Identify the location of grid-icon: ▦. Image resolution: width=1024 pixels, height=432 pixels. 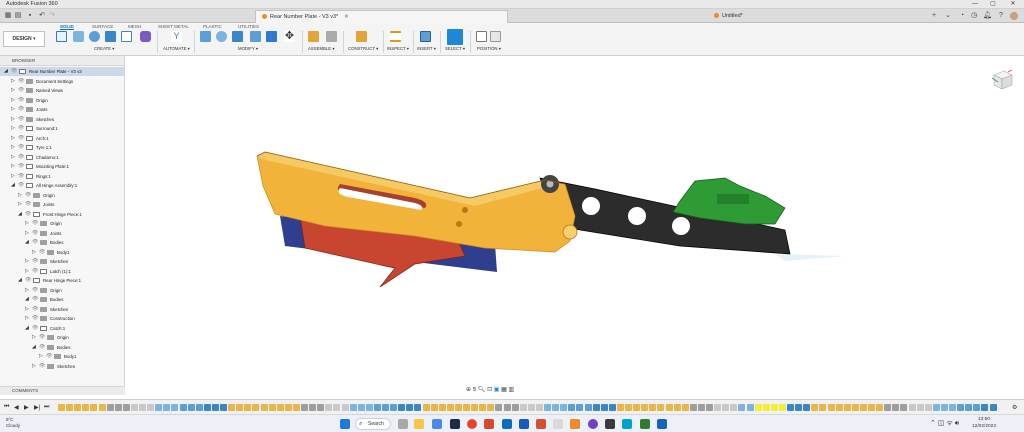
(504, 390).